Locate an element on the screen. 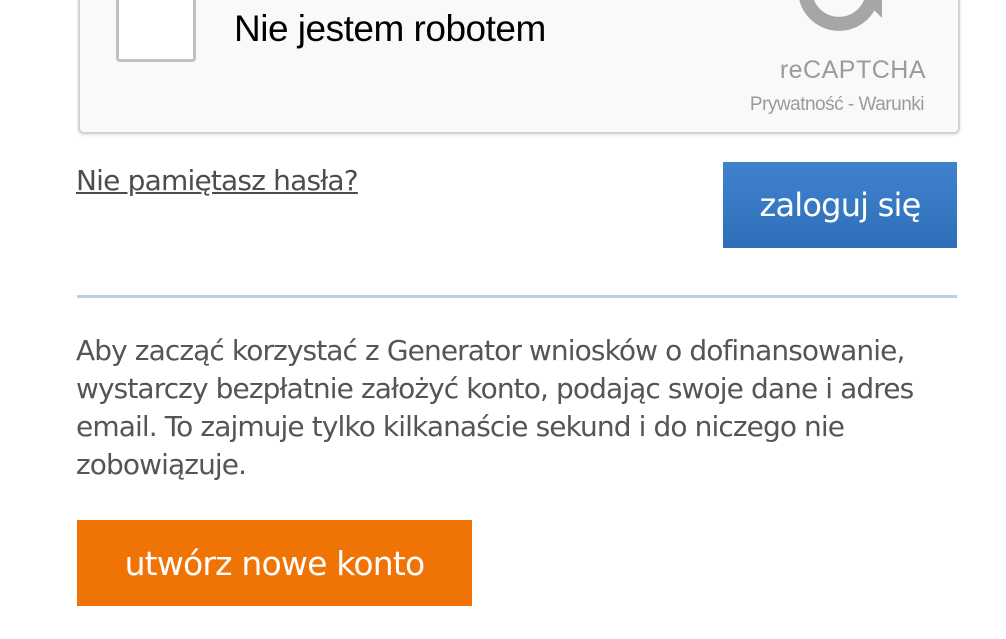 The height and width of the screenshot is (639, 1006). recaptcha-label: Nie jestem robotem is located at coordinates (390, 28).